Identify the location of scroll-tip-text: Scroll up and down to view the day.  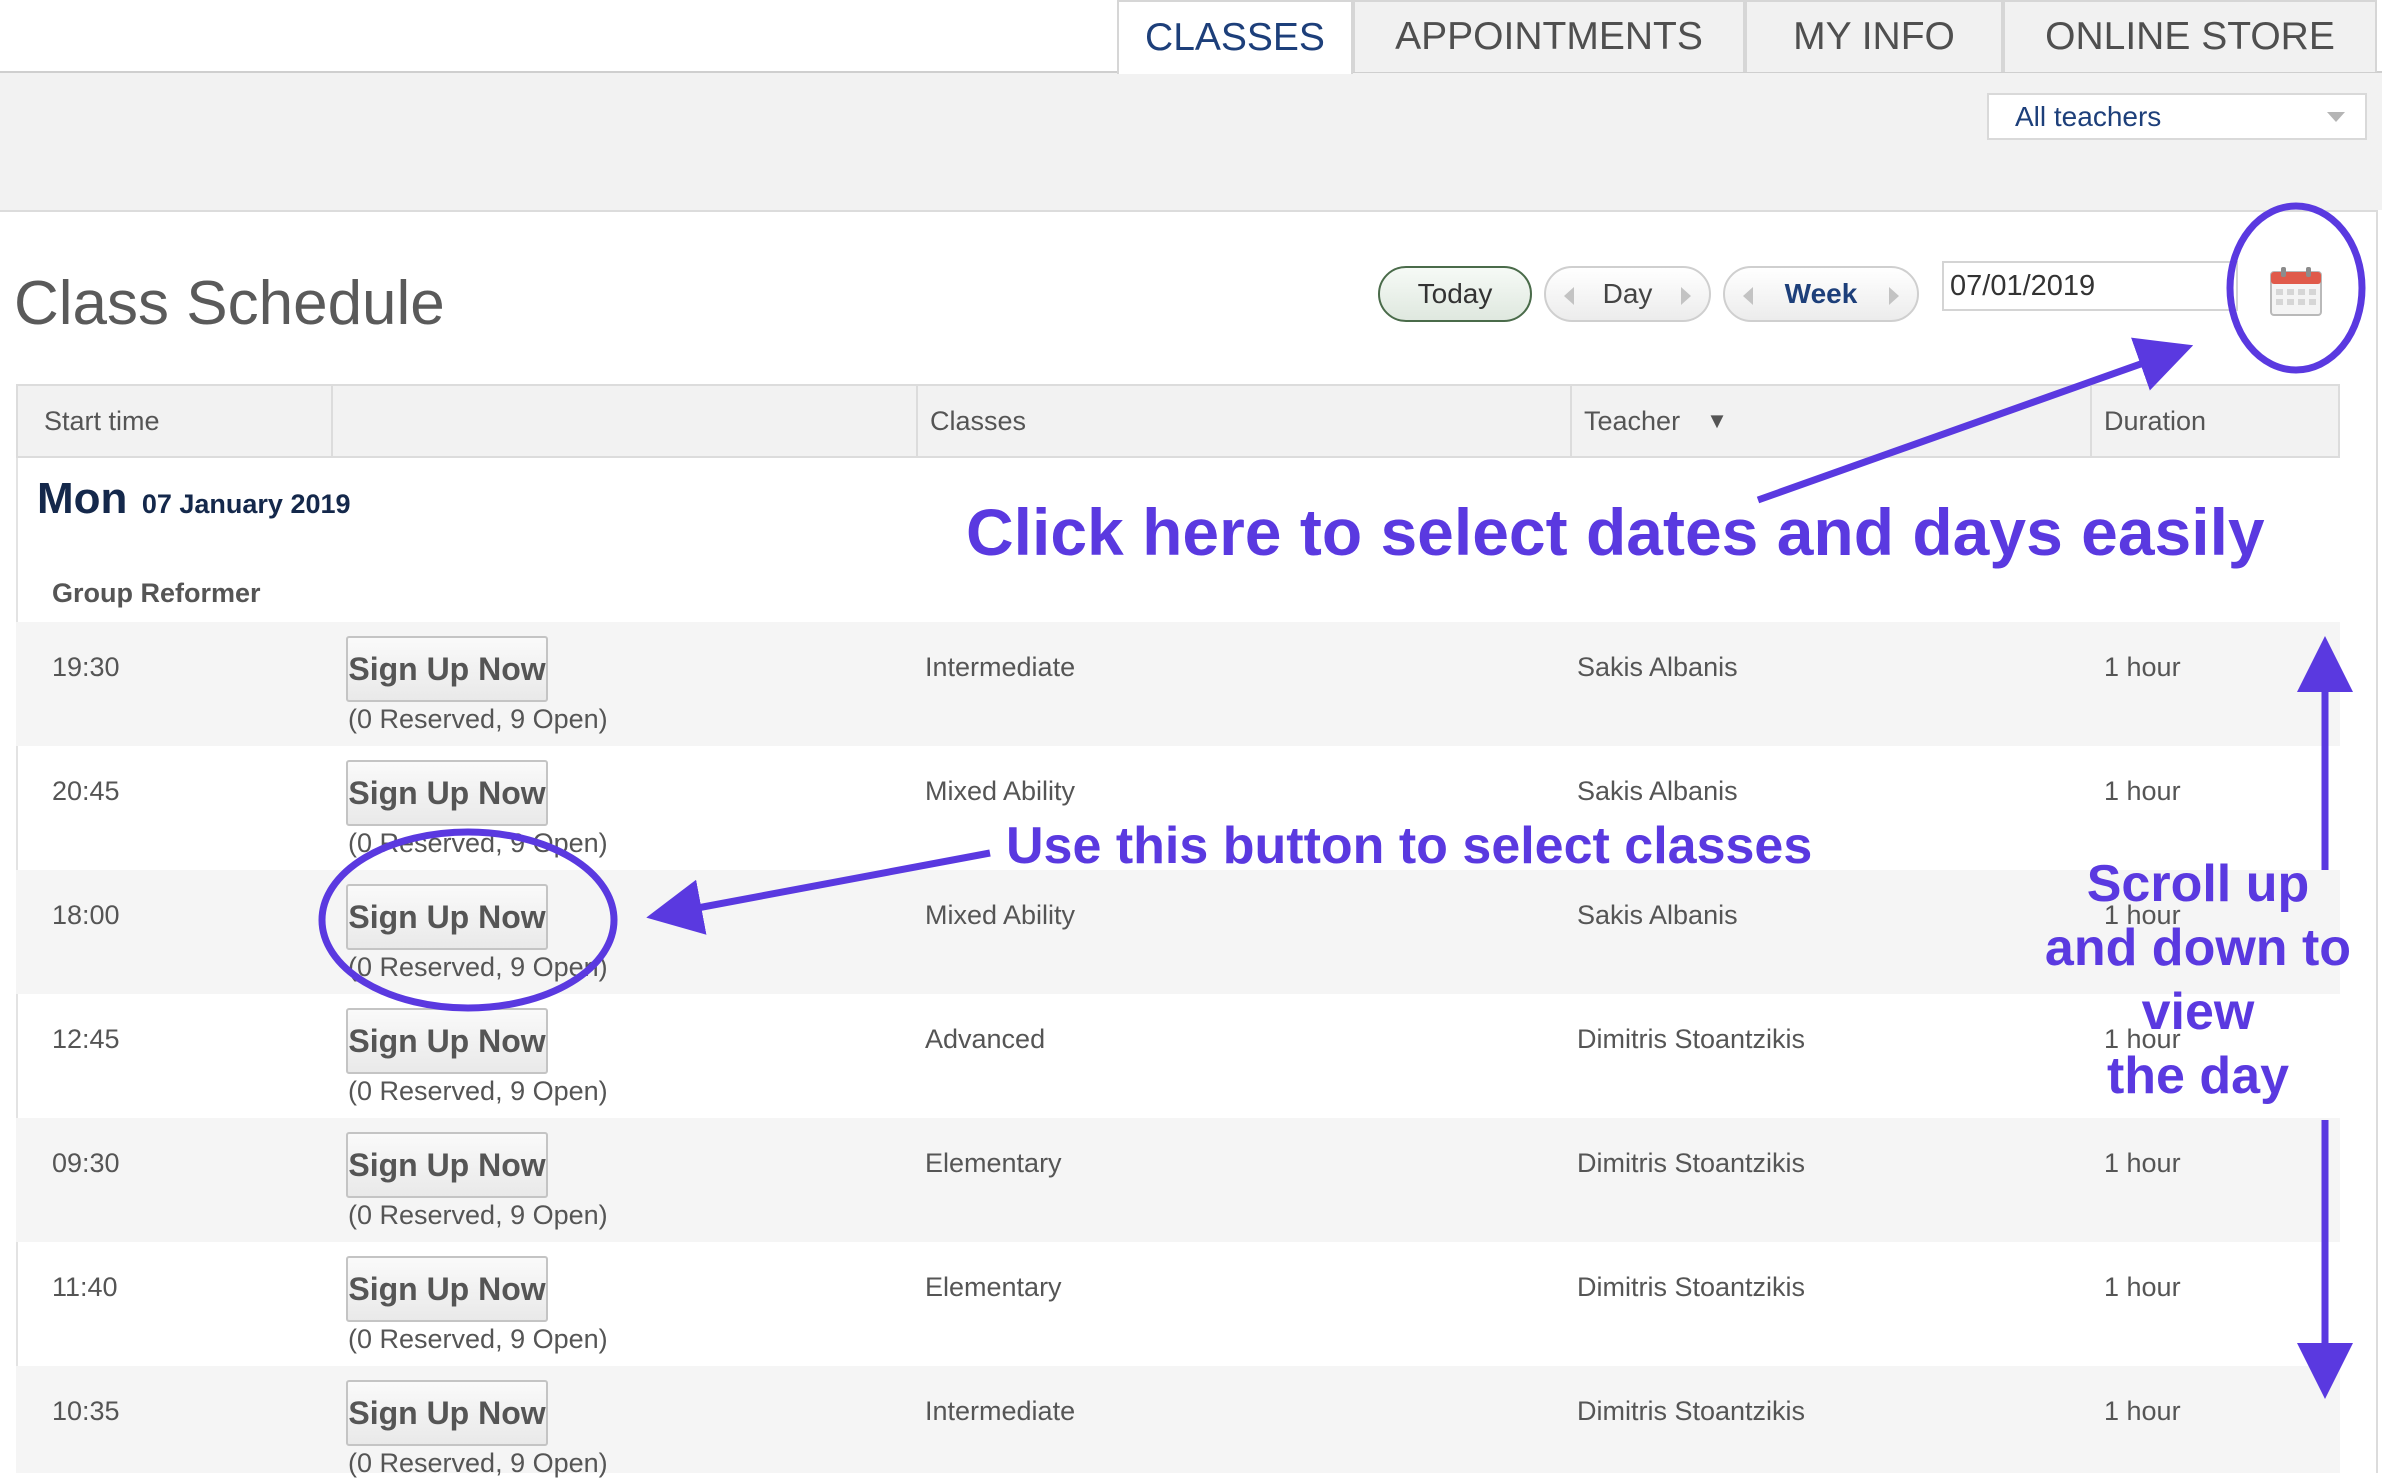
(2198, 980).